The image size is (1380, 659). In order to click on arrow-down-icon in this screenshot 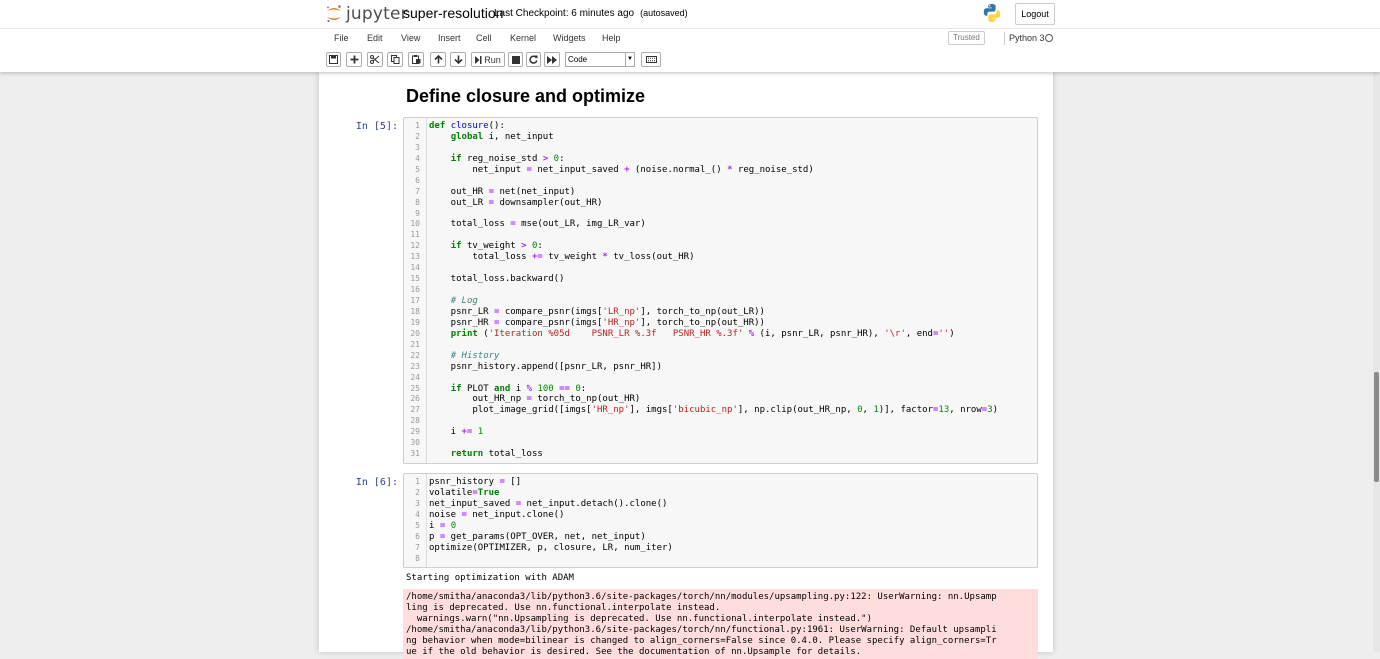, I will do `click(458, 59)`.